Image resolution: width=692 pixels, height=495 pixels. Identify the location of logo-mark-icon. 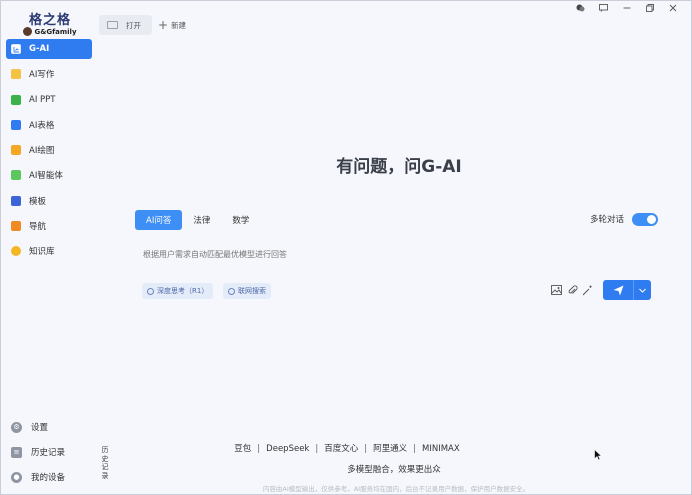
(28, 31).